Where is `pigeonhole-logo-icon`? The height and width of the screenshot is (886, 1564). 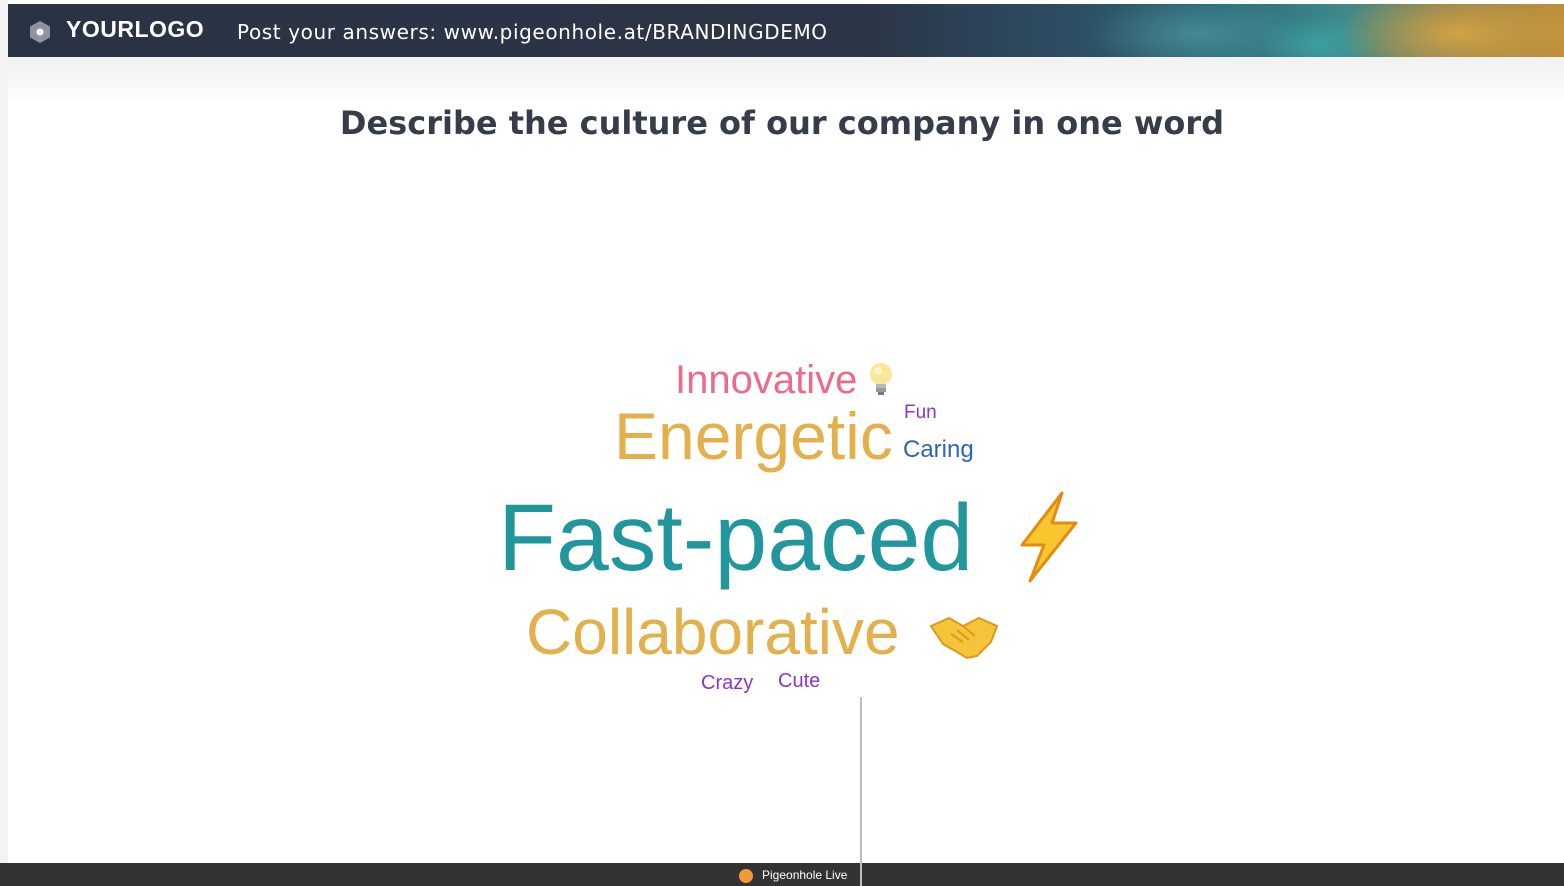
pigeonhole-logo-icon is located at coordinates (746, 876).